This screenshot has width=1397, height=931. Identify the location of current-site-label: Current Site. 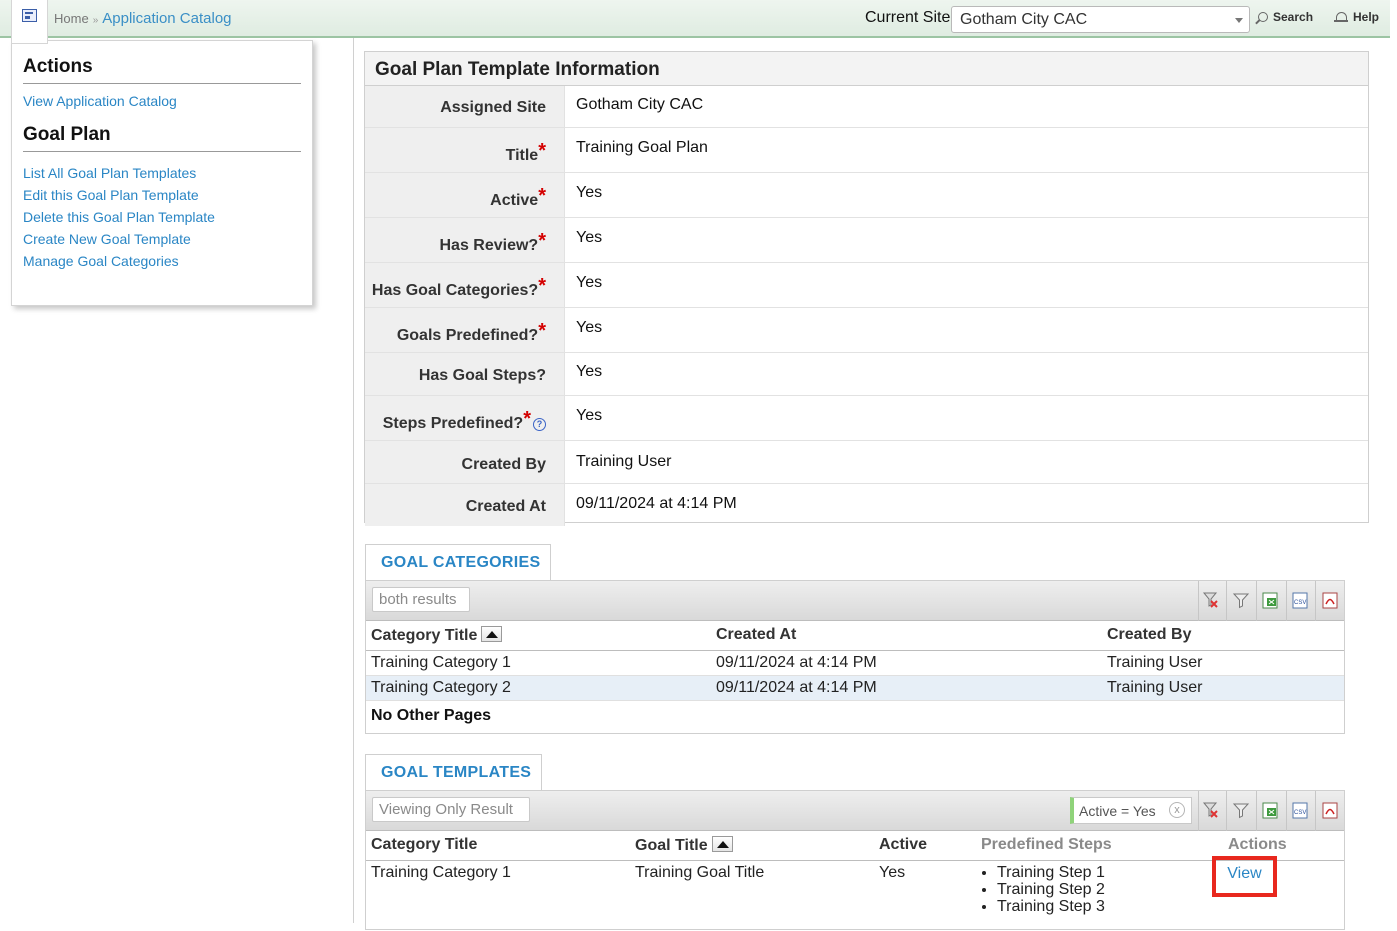
(908, 17).